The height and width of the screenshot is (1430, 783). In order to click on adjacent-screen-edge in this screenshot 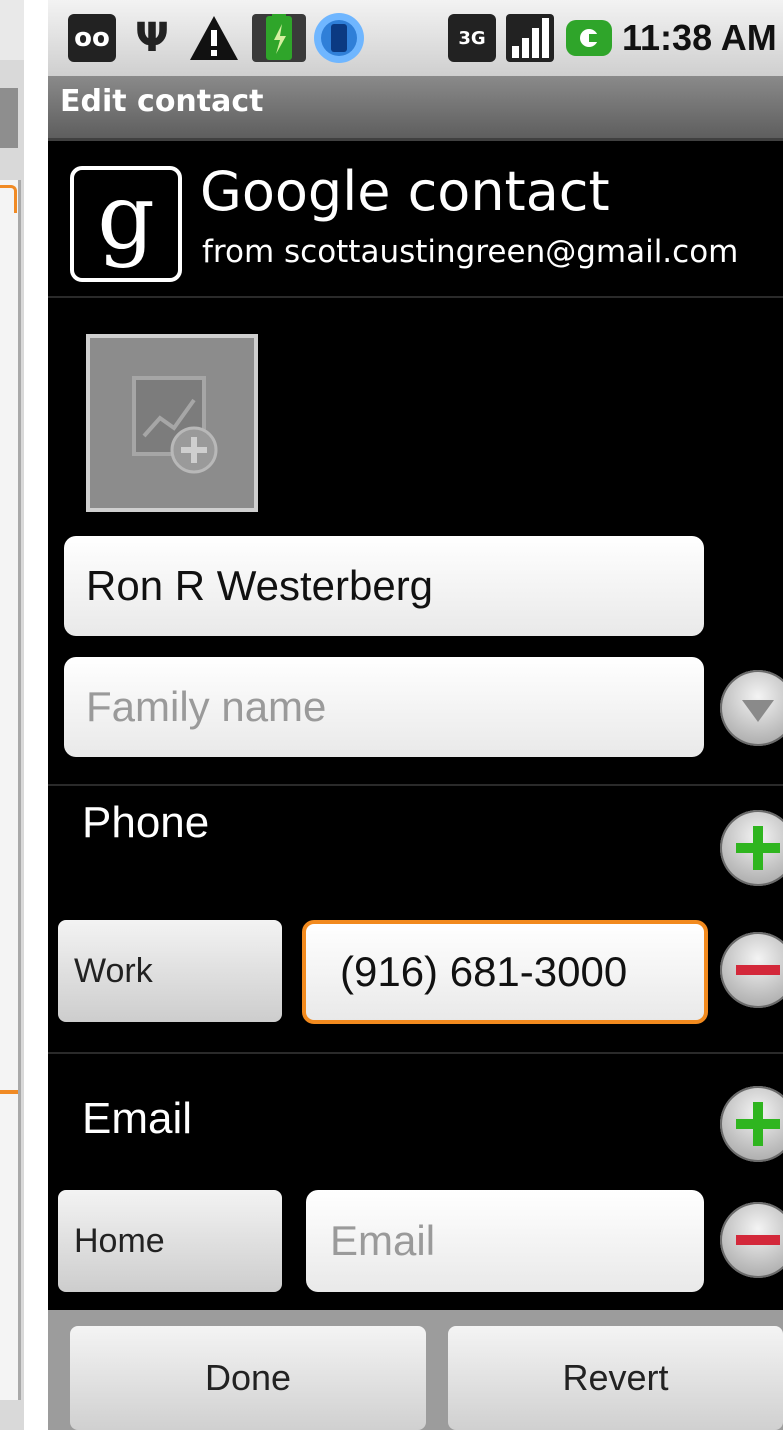, I will do `click(12, 715)`.